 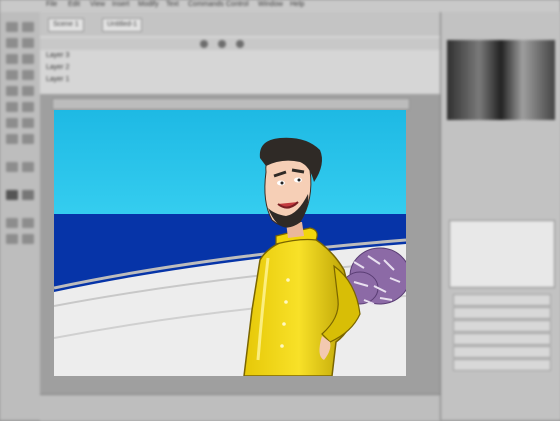 I want to click on line-tool-icon, so click(x=12, y=43).